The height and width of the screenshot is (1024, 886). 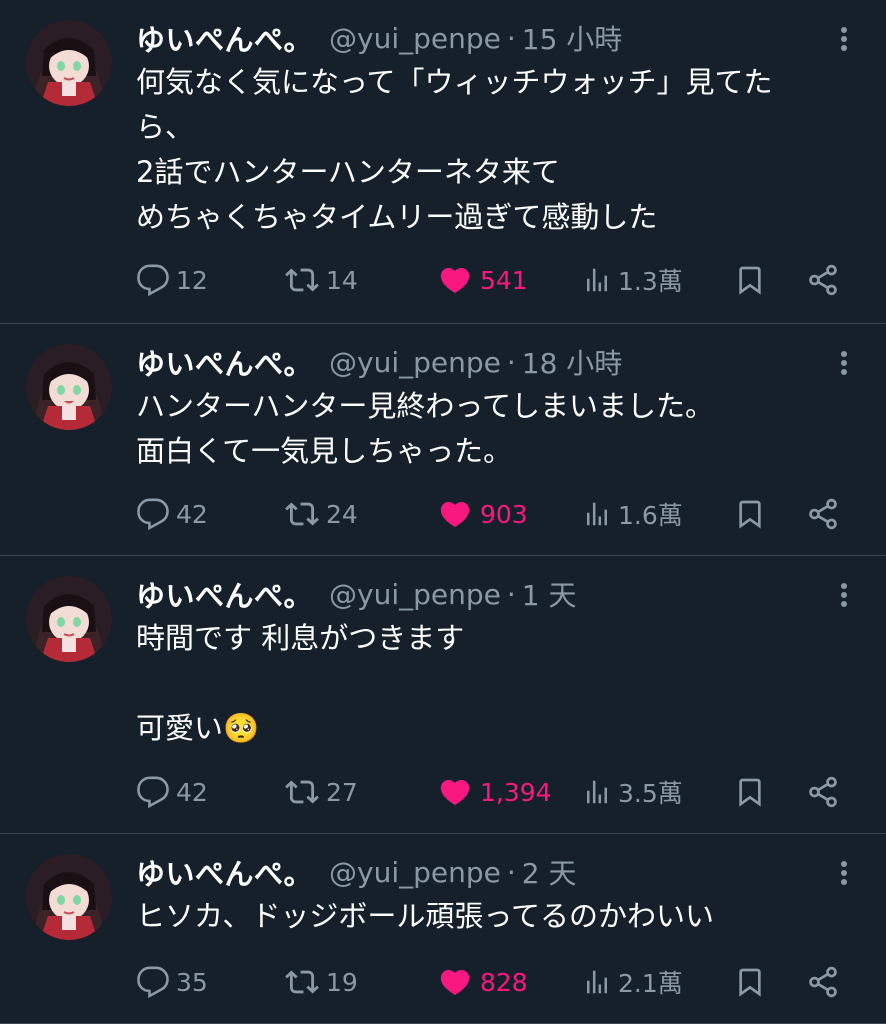 I want to click on tweet-header: ゆいぺんぺ。 @yui_penpe · 2 天, so click(x=356, y=872).